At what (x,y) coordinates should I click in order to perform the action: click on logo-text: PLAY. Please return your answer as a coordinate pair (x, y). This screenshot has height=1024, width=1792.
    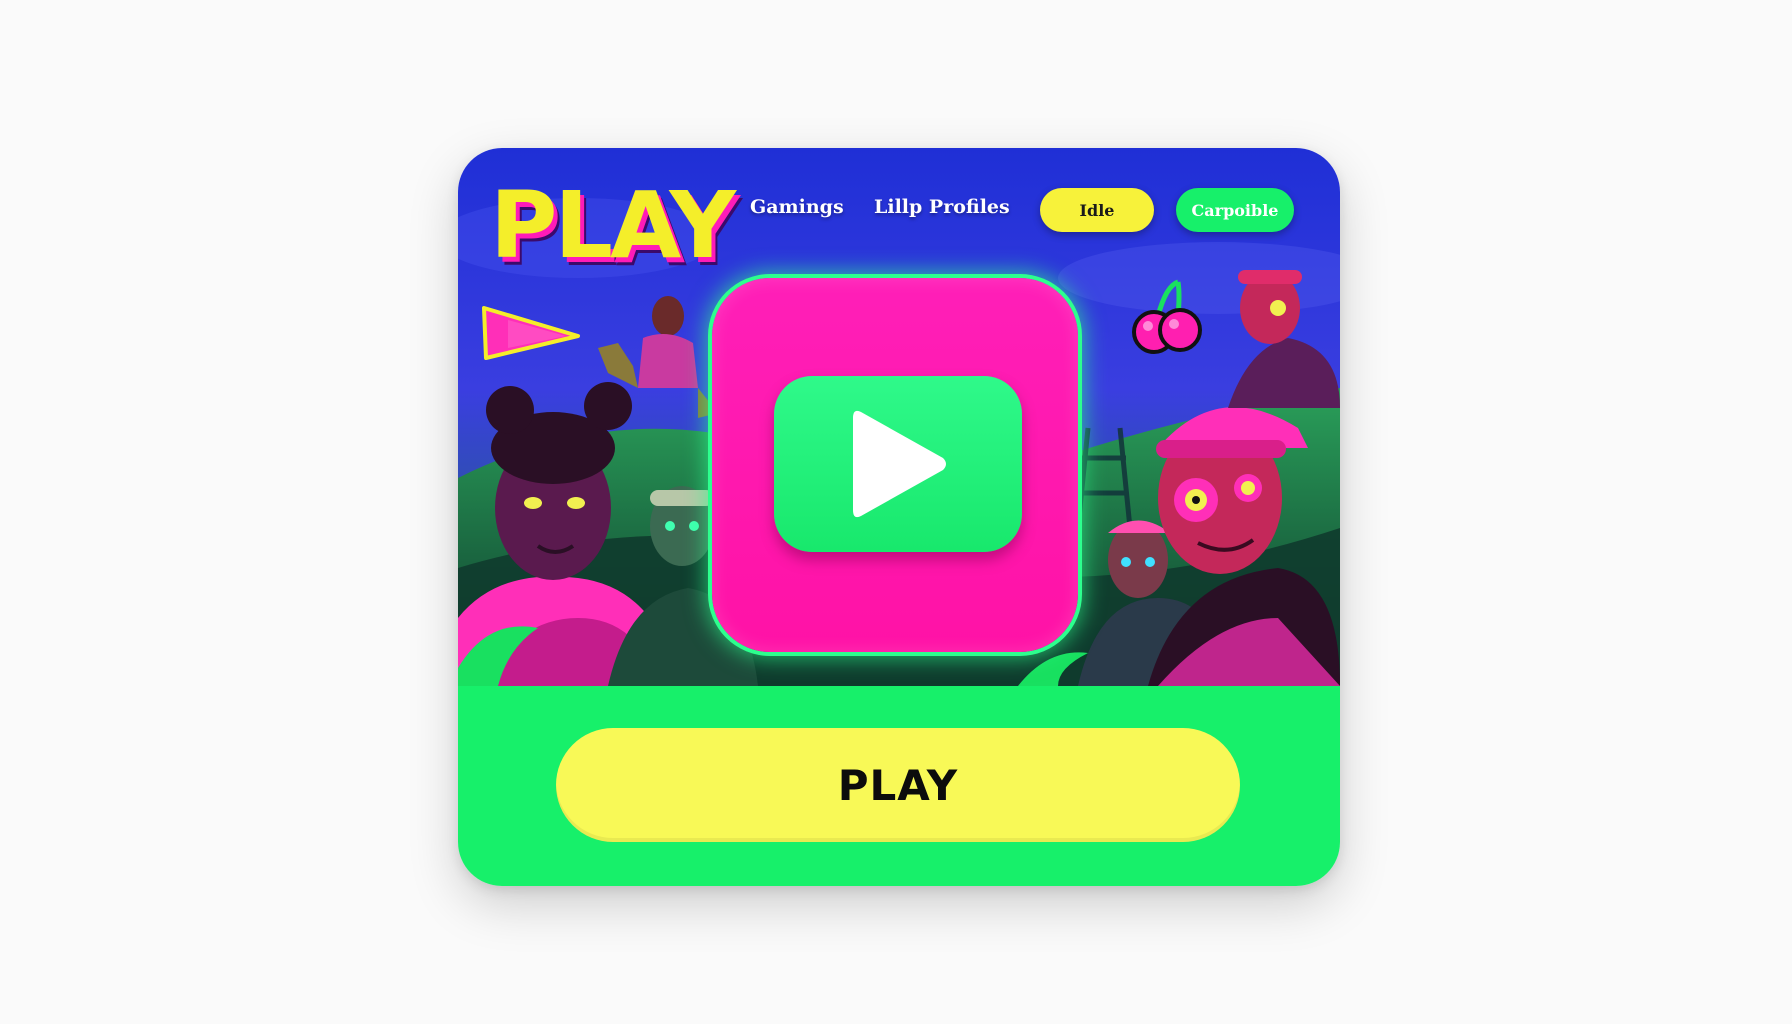
    Looking at the image, I should click on (613, 225).